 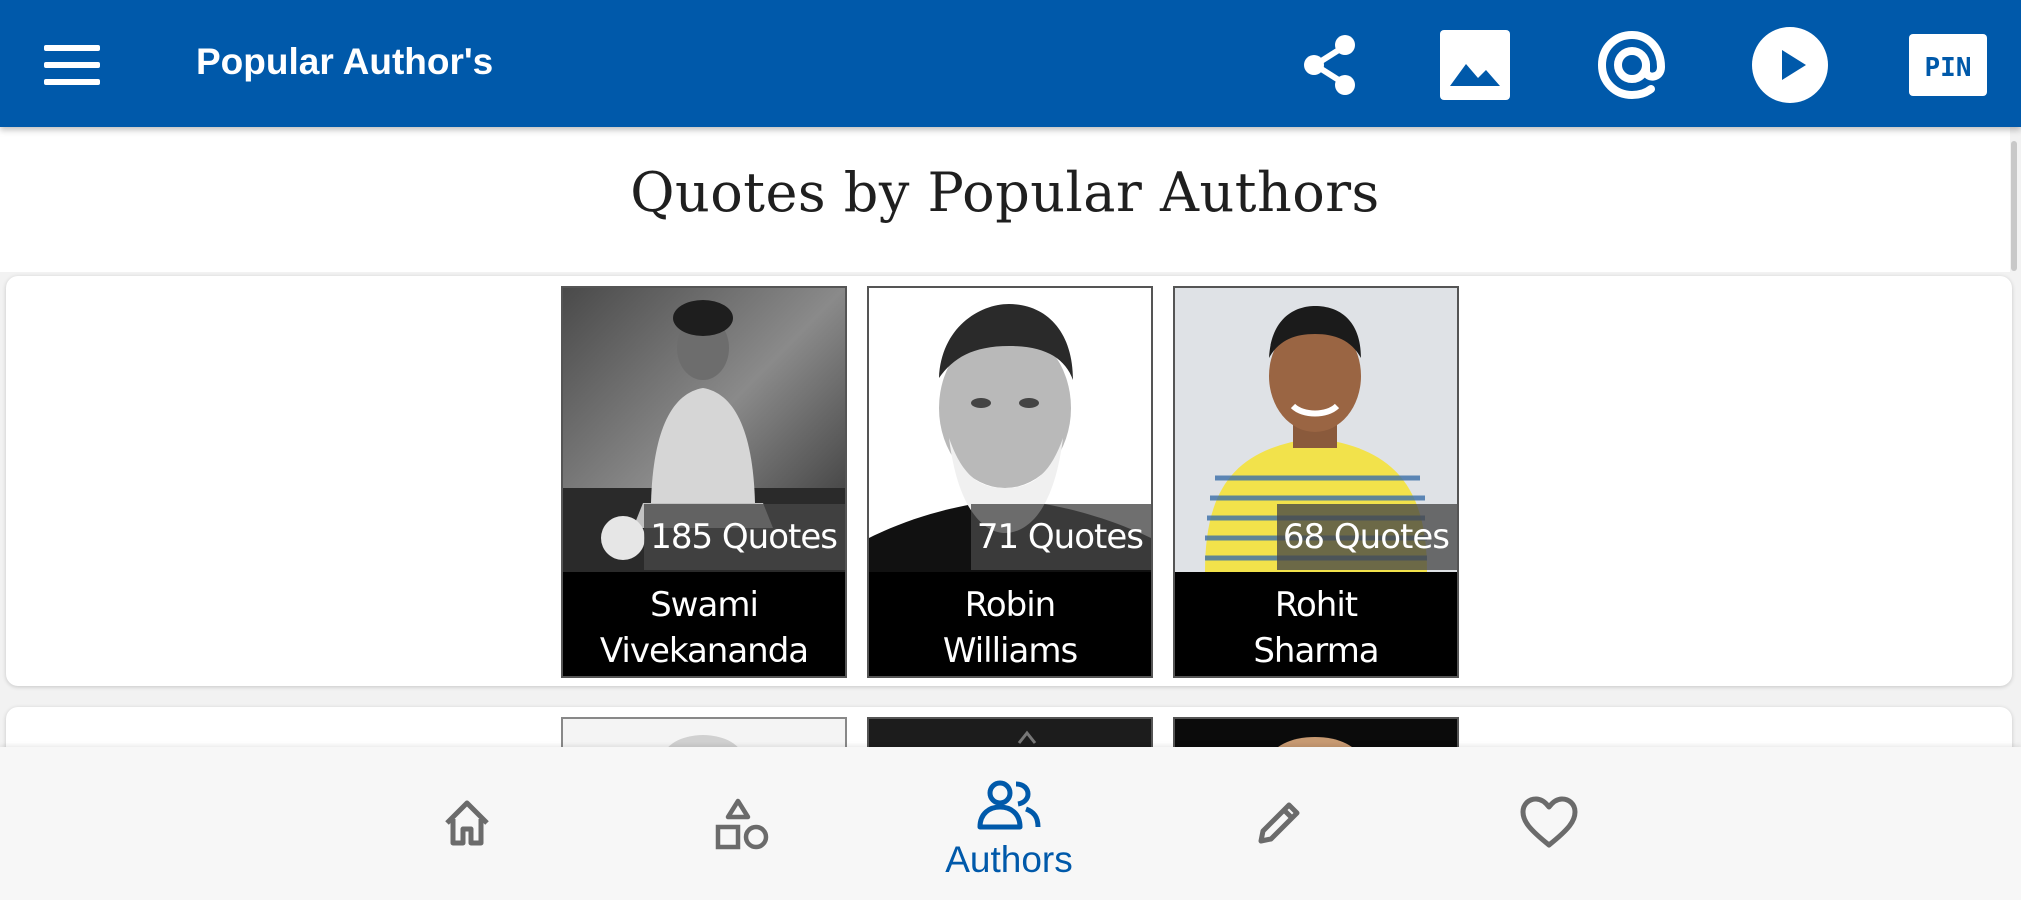 I want to click on image-button, so click(x=1475, y=65).